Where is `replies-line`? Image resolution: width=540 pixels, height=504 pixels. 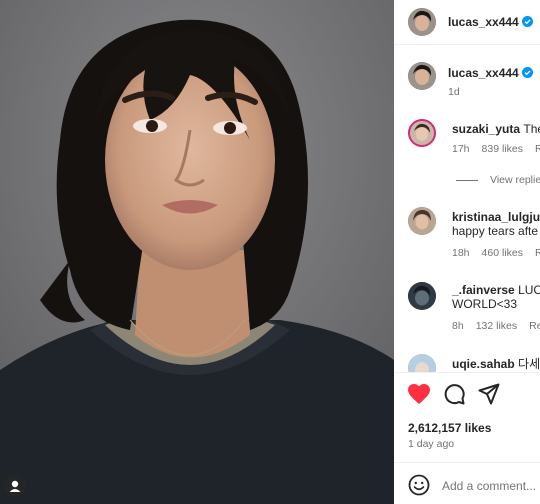
replies-line is located at coordinates (467, 180).